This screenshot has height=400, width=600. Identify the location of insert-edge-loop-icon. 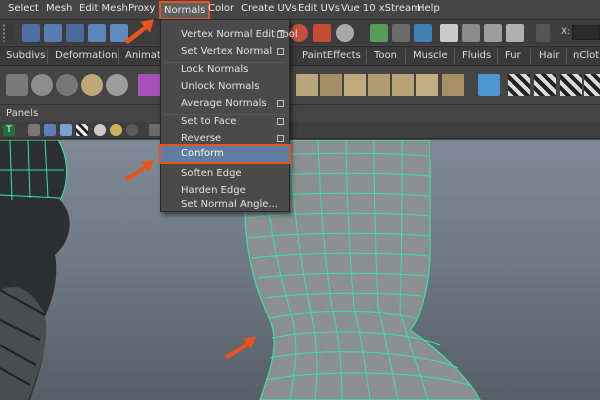
(403, 85).